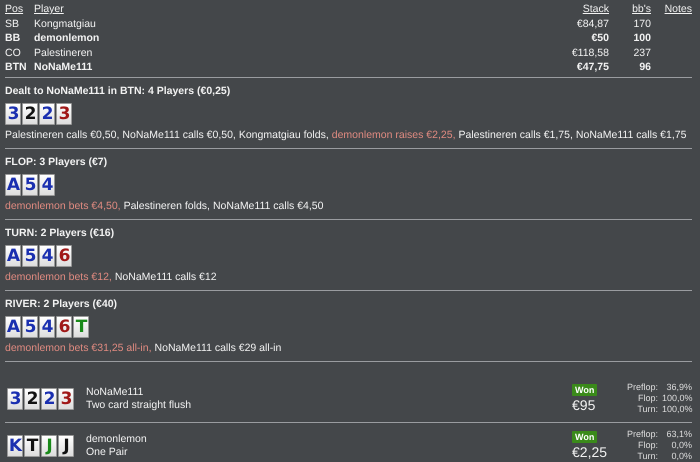 Image resolution: width=700 pixels, height=462 pixels. Describe the element at coordinates (16, 67) in the screenshot. I see `position-cell-text: BTN` at that location.